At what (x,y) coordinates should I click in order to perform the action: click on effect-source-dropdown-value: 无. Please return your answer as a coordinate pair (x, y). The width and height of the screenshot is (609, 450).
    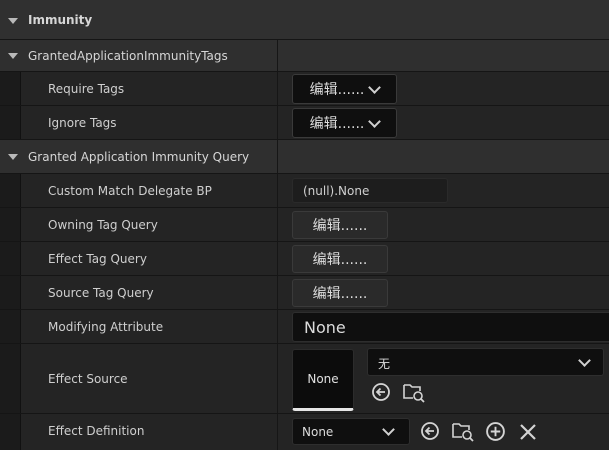
    Looking at the image, I should click on (384, 364).